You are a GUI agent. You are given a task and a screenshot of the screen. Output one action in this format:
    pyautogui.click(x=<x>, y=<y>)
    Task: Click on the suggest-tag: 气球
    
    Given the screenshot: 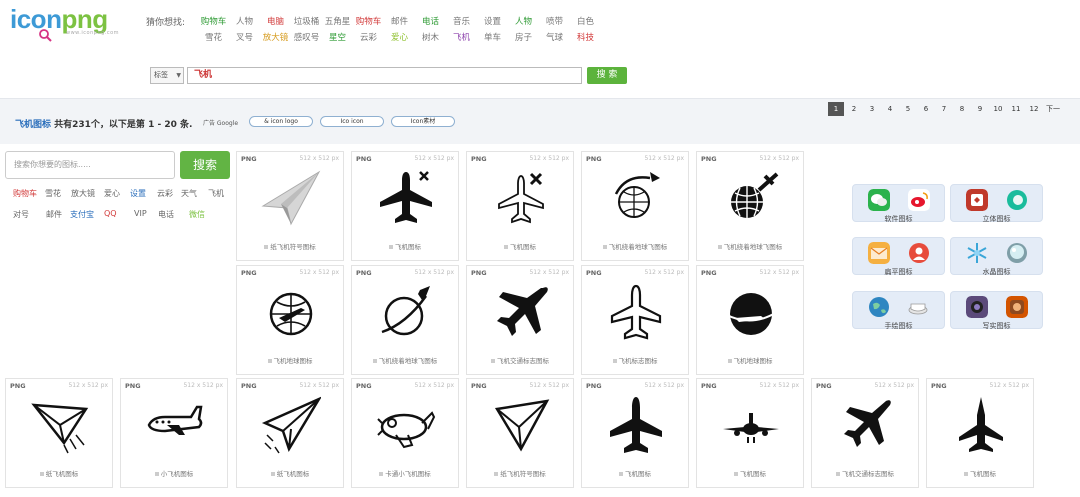 What is the action you would take?
    pyautogui.click(x=554, y=37)
    